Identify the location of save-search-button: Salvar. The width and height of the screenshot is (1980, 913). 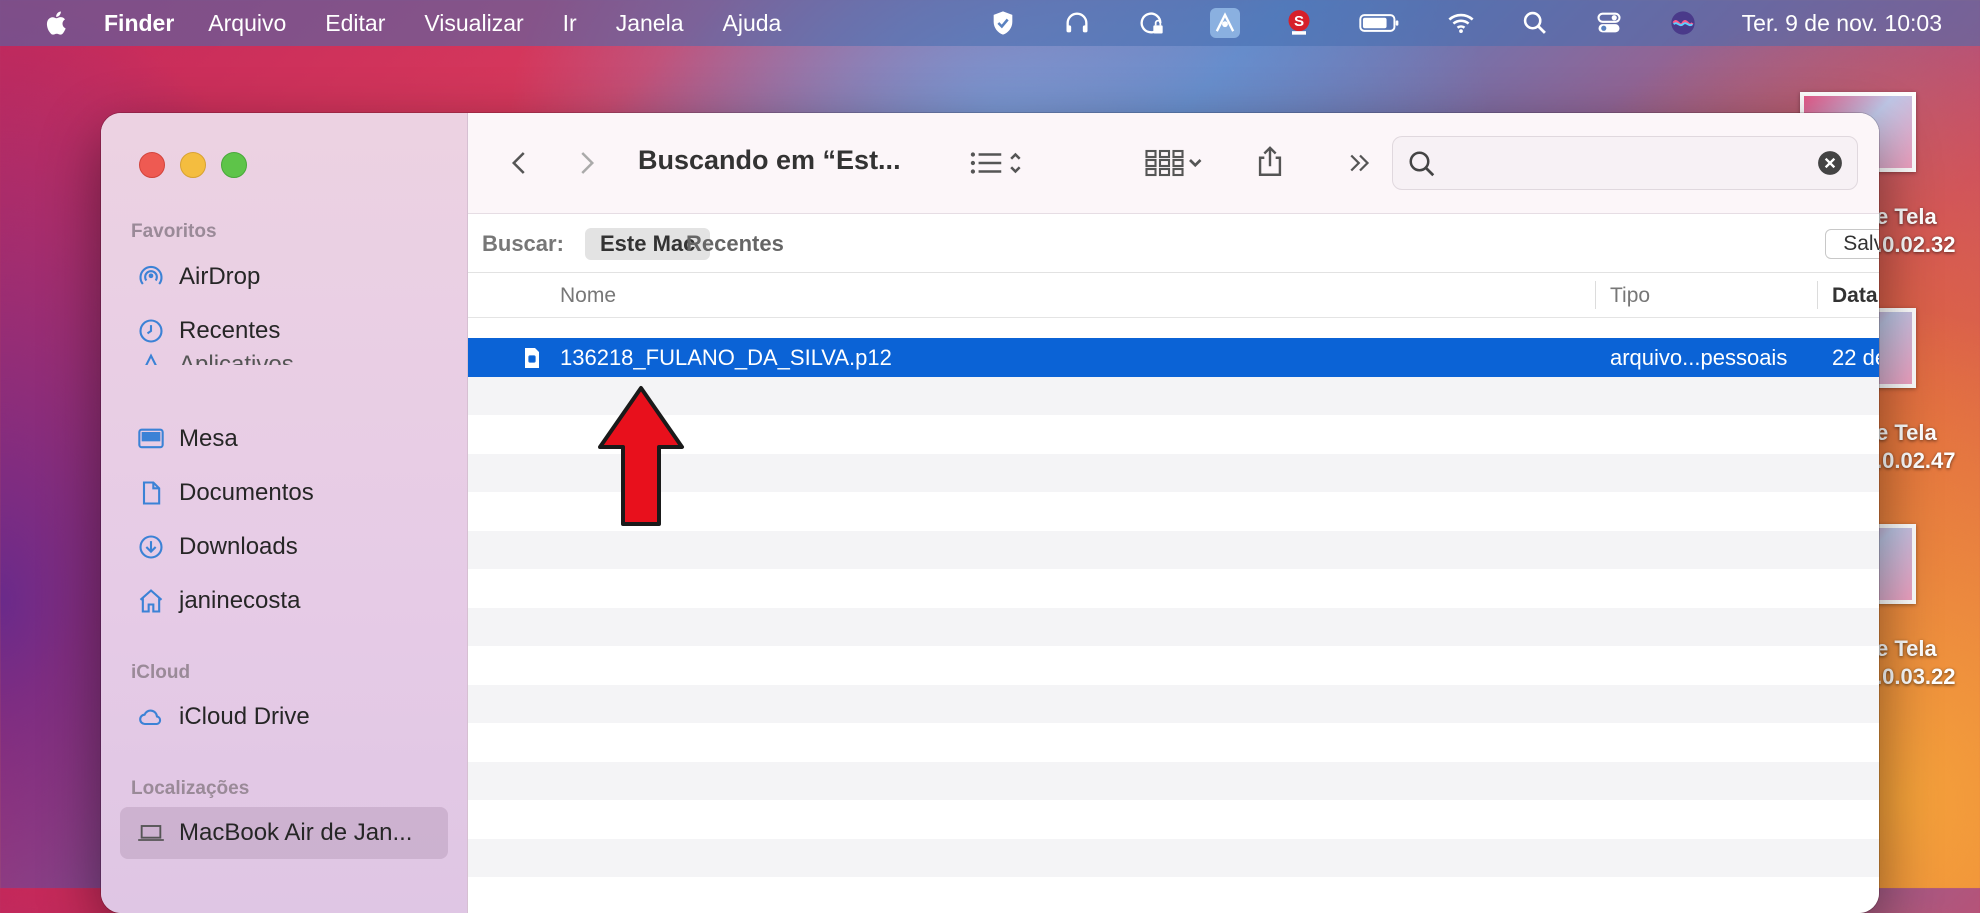
(1852, 244).